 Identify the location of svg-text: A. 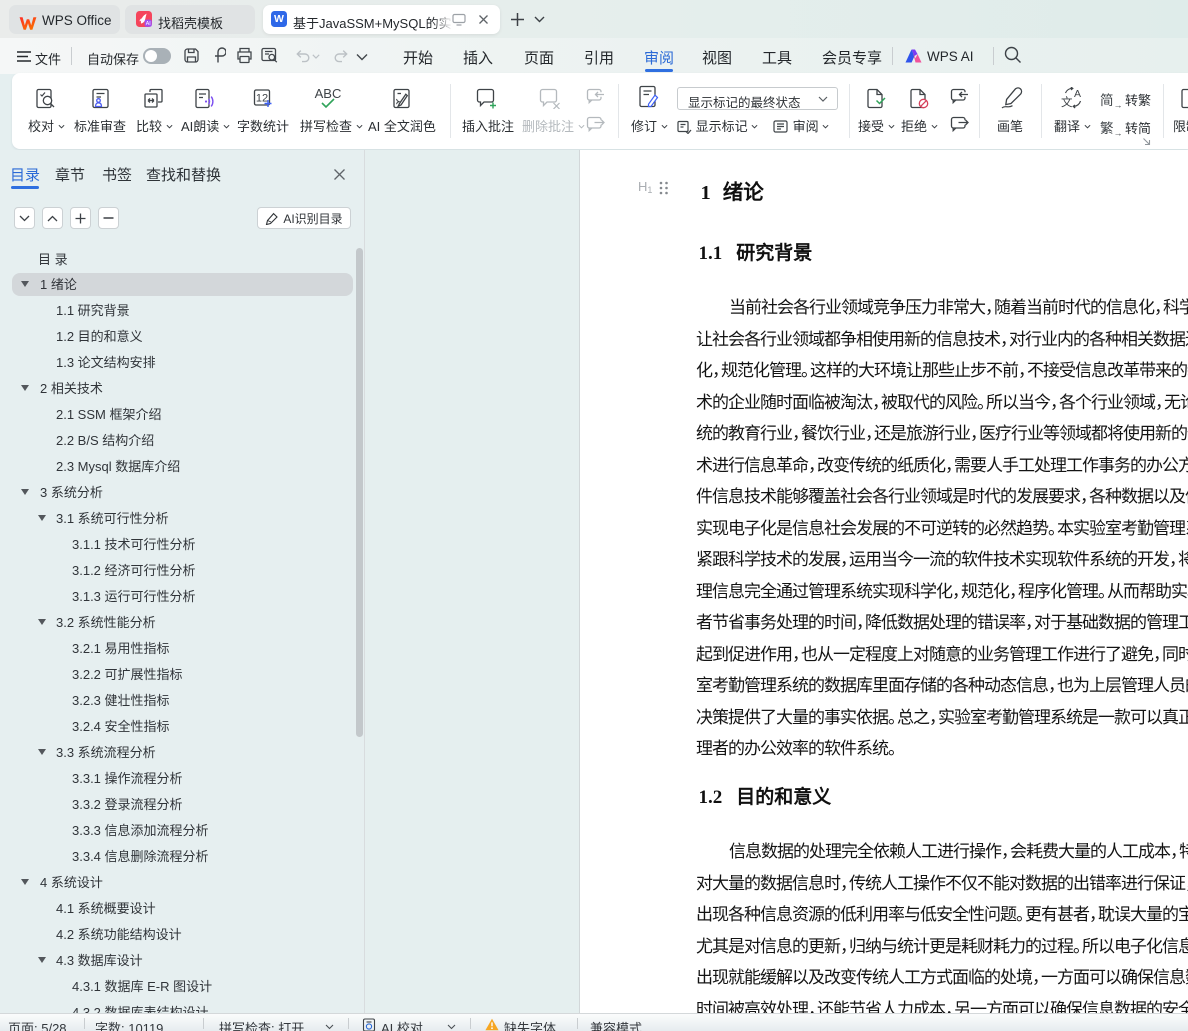
(1077, 94).